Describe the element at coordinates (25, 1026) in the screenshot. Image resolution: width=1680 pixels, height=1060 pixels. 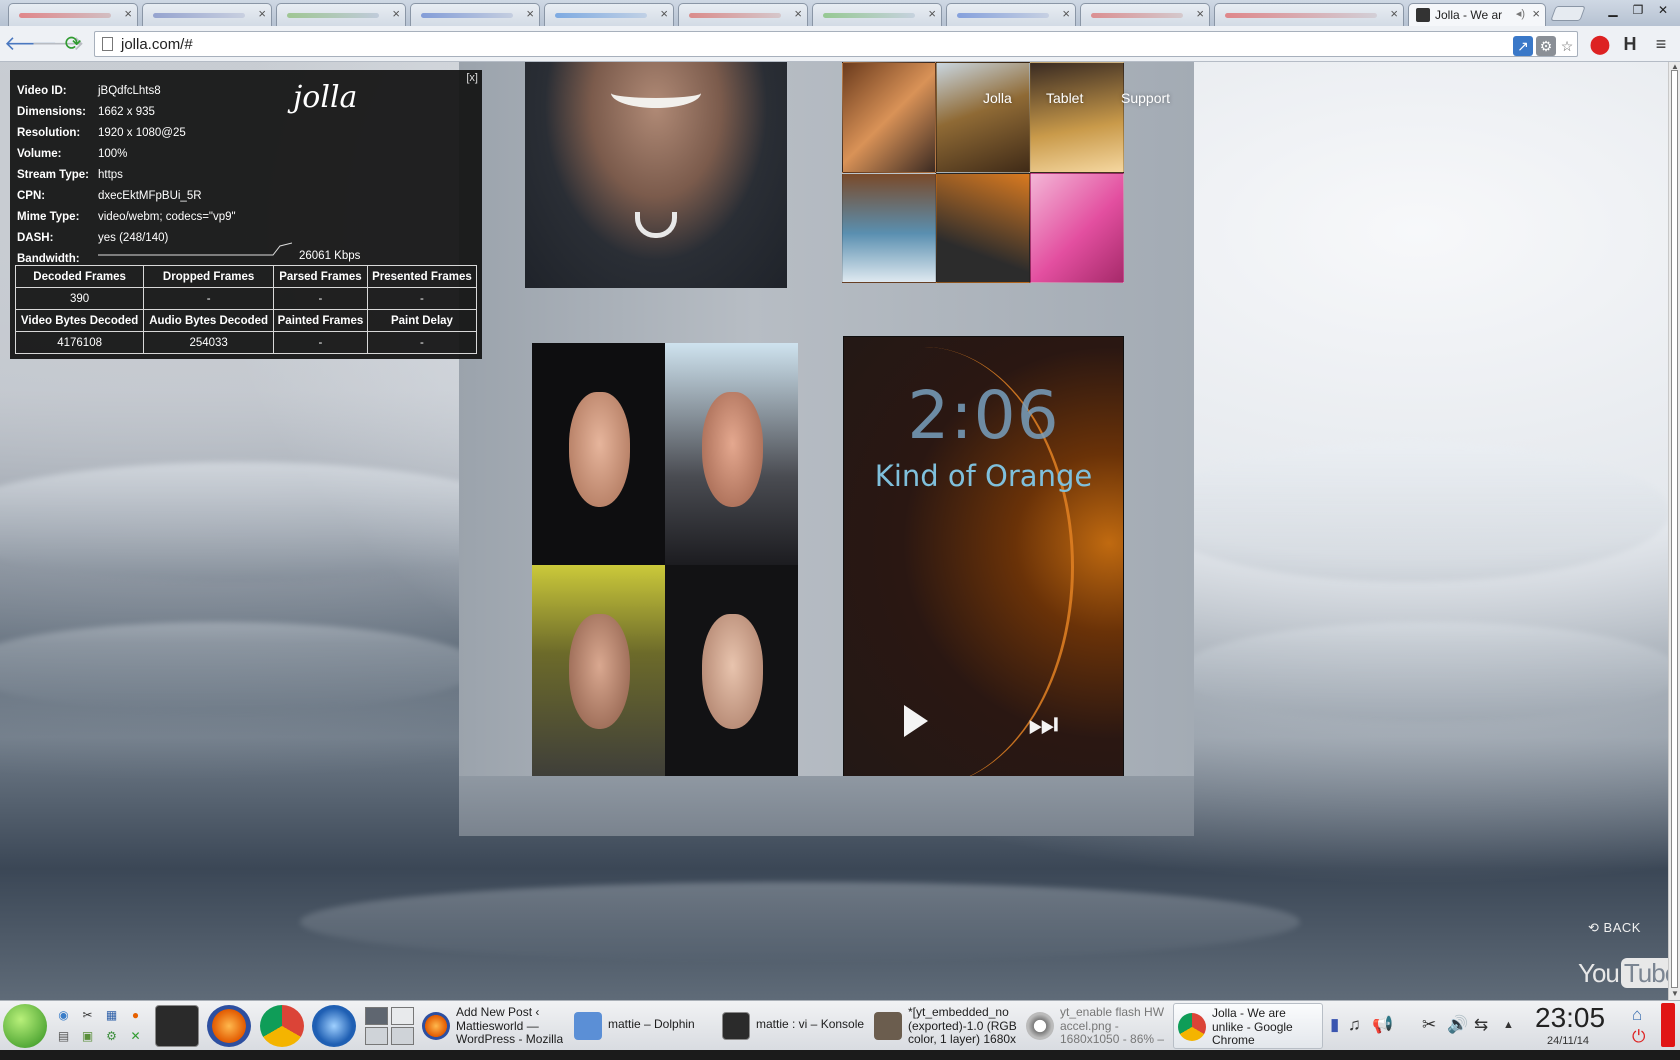
I see `application-launcher-icon` at that location.